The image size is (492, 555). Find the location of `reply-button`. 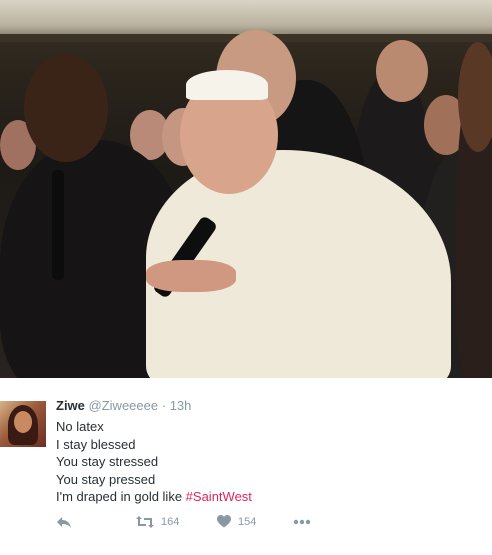

reply-button is located at coordinates (64, 522).